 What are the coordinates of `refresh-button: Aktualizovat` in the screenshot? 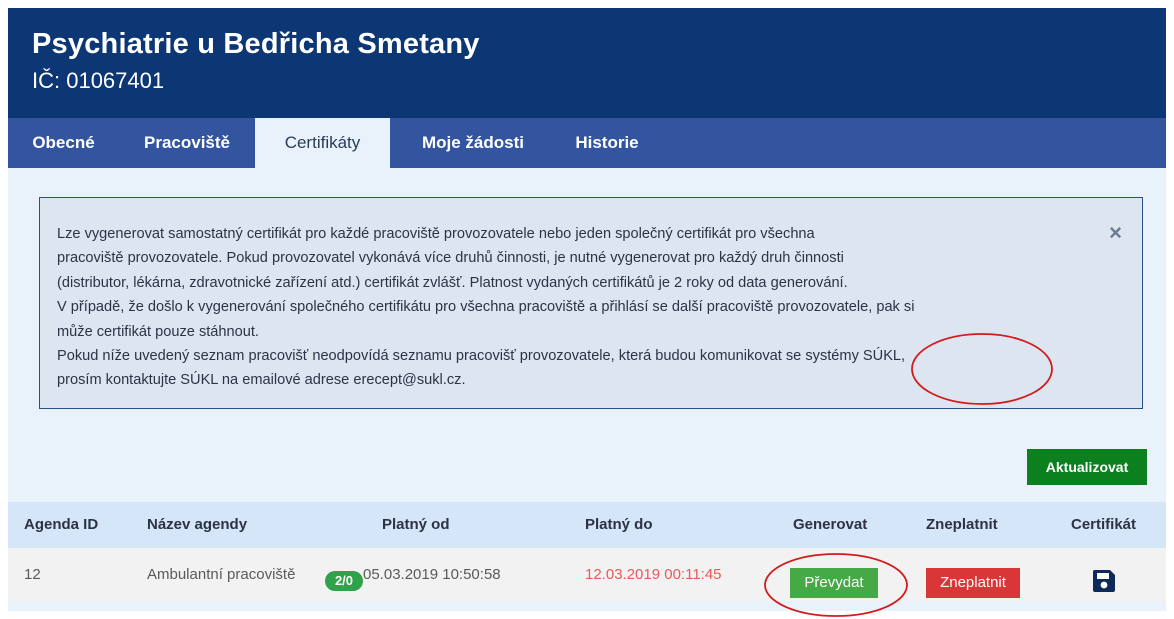 It's located at (1087, 467).